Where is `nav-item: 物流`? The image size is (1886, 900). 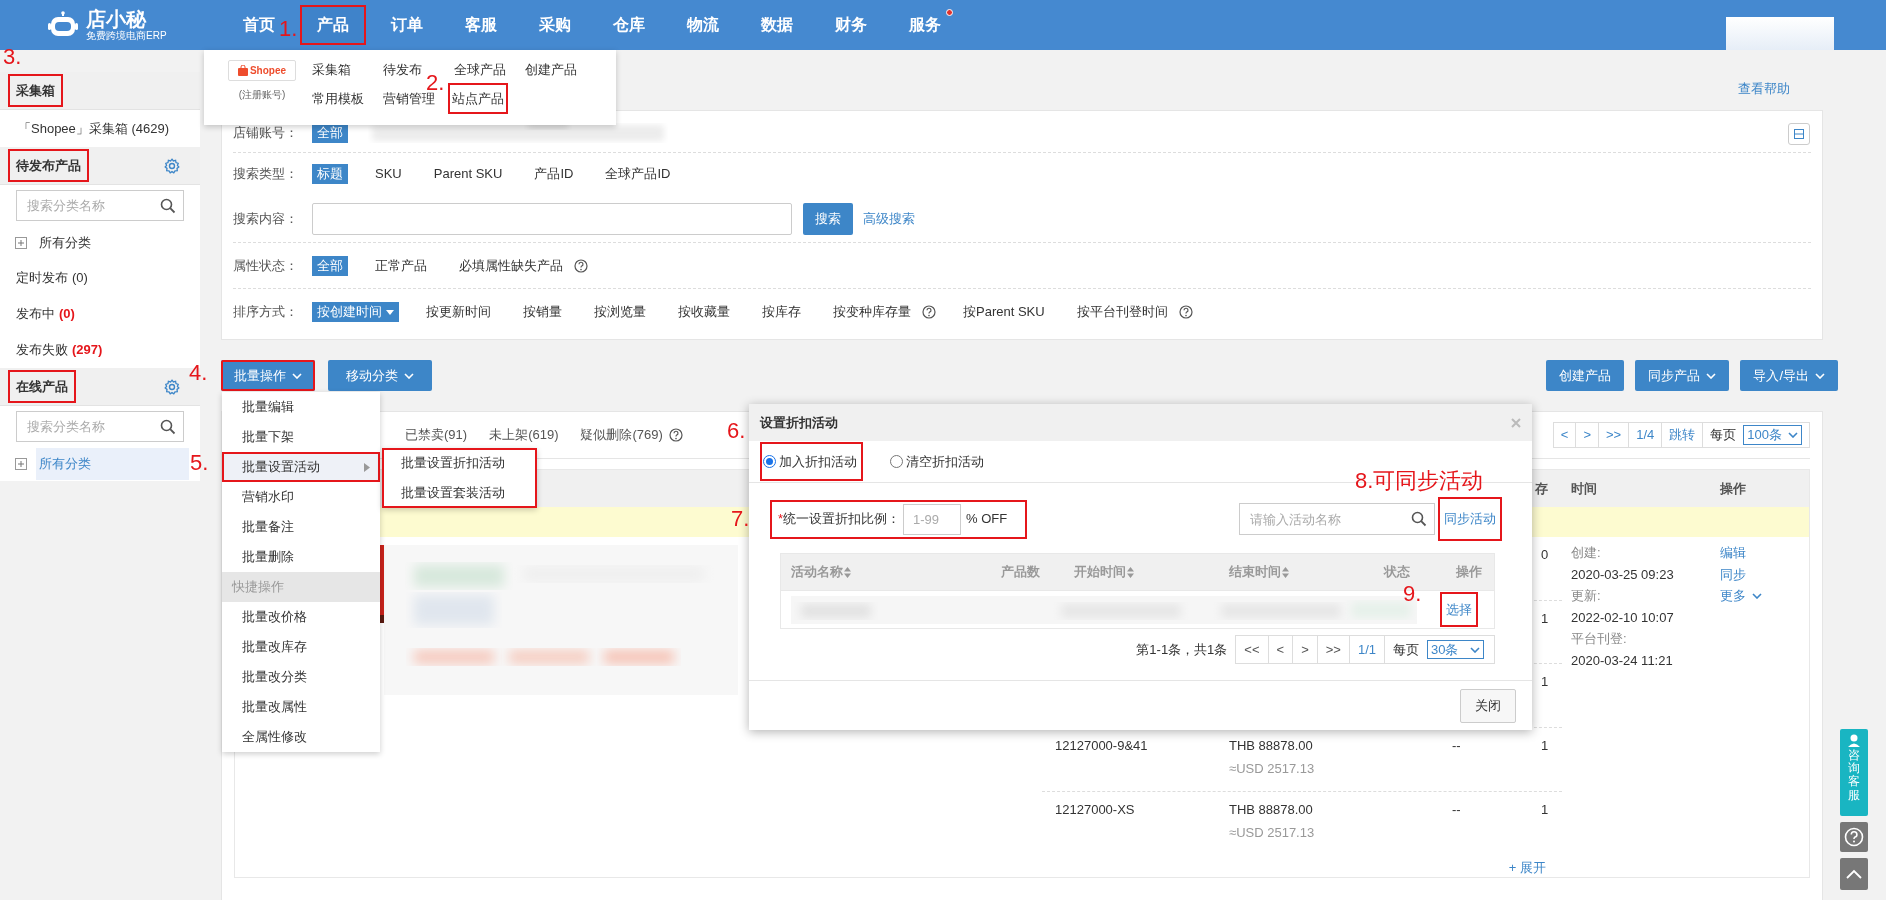 nav-item: 物流 is located at coordinates (703, 25).